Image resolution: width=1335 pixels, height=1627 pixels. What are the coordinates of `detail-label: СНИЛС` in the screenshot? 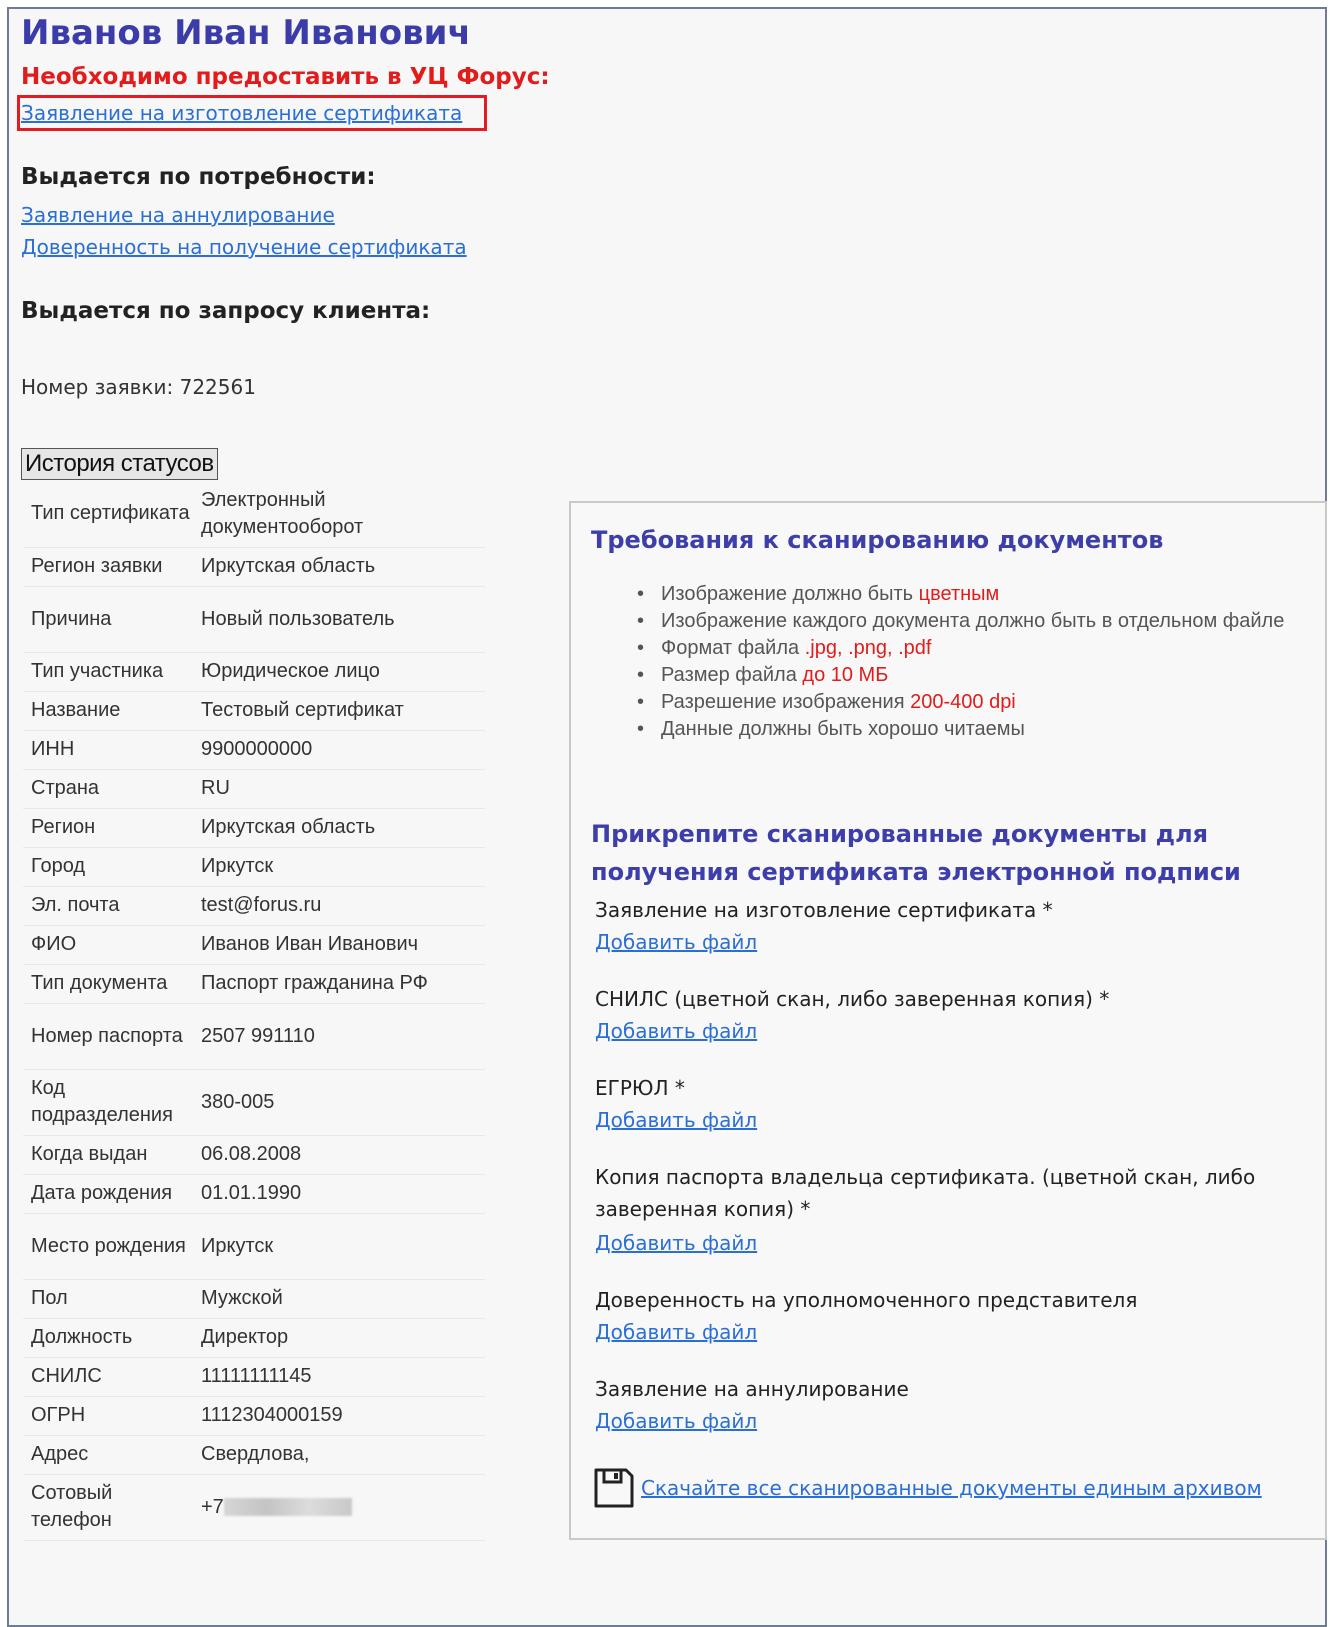 It's located at (108, 1377).